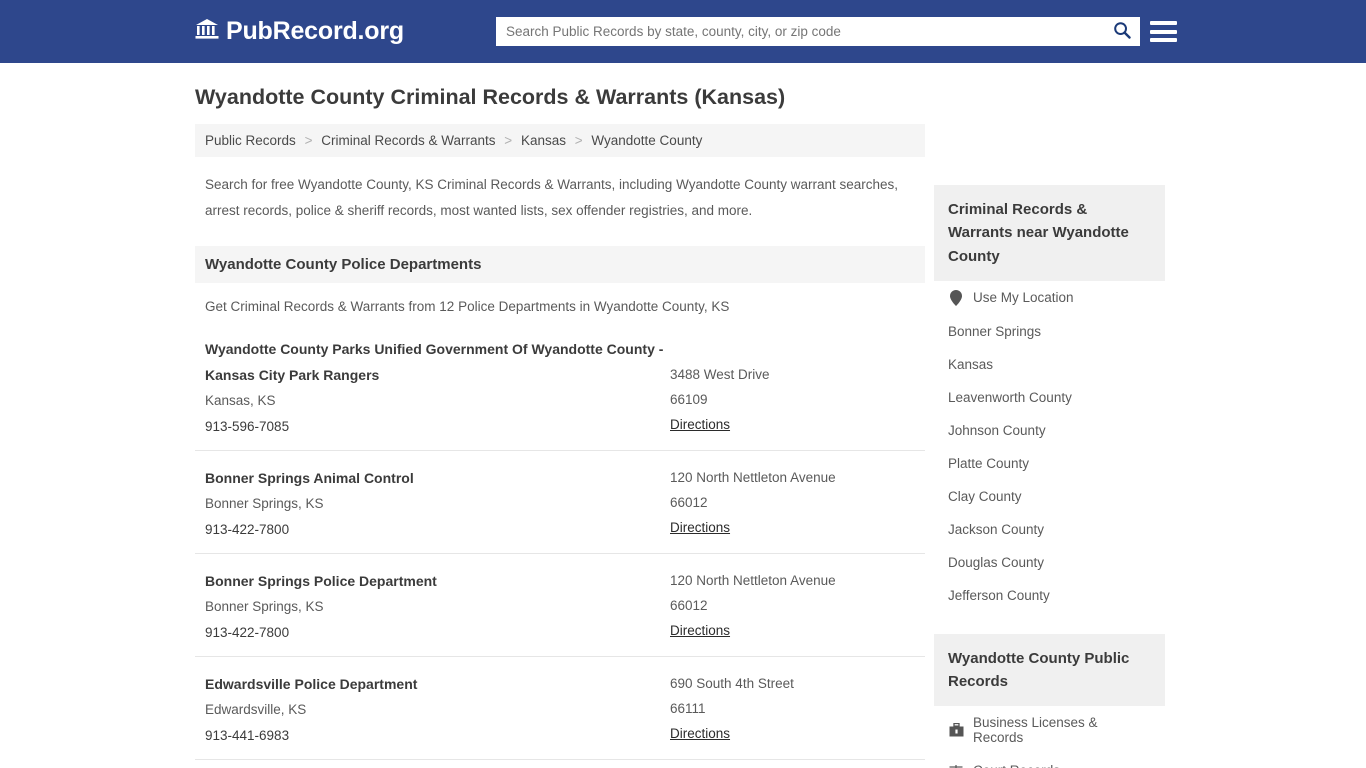 Image resolution: width=1366 pixels, height=768 pixels. What do you see at coordinates (720, 374) in the screenshot?
I see `listing-address: 3488 West Drive` at bounding box center [720, 374].